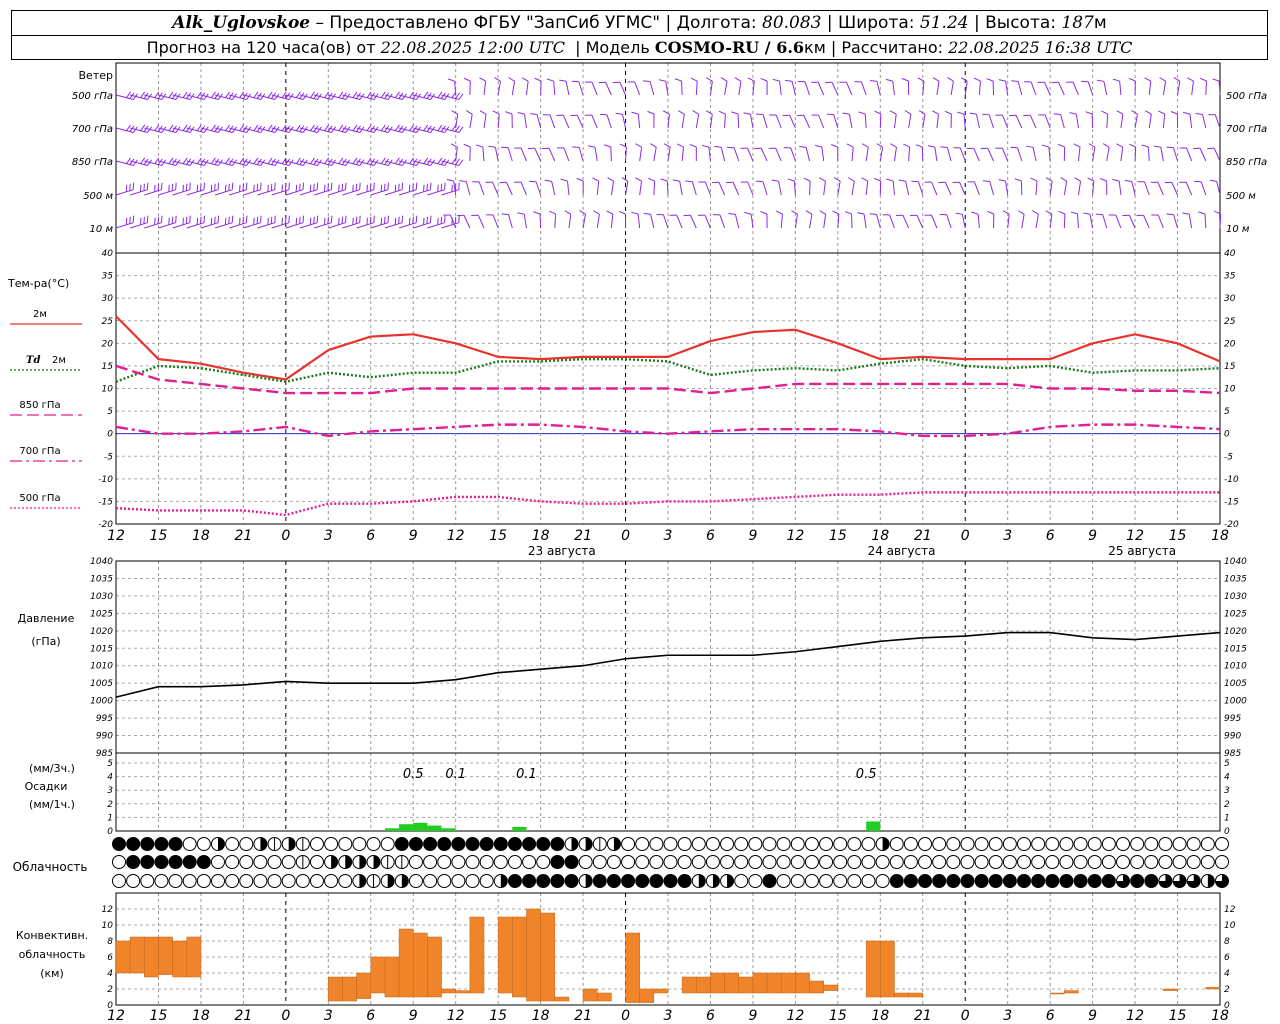 The image size is (1280, 1024). I want to click on precip-ytick-right: 0, so click(1227, 832).